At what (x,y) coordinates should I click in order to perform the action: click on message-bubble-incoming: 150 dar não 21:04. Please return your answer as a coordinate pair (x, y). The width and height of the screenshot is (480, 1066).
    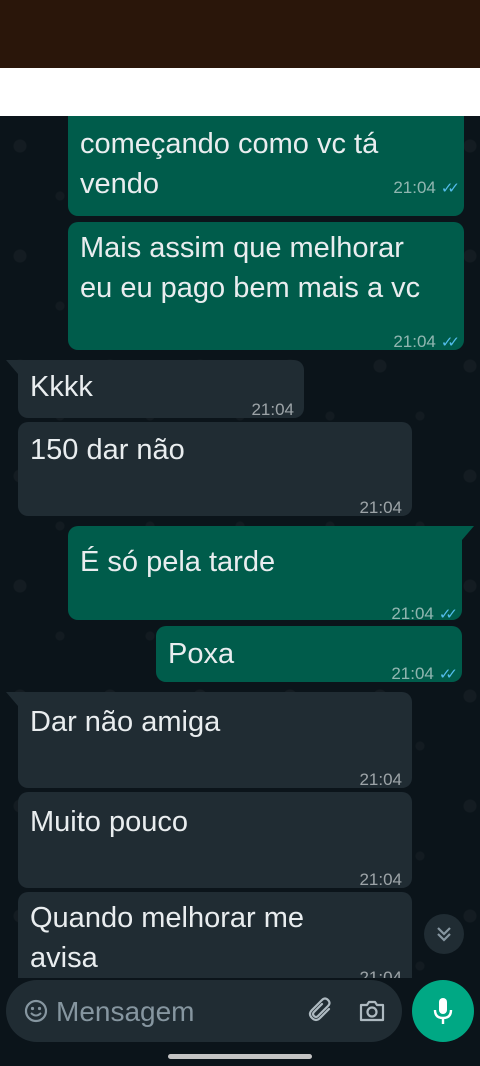
    Looking at the image, I should click on (215, 469).